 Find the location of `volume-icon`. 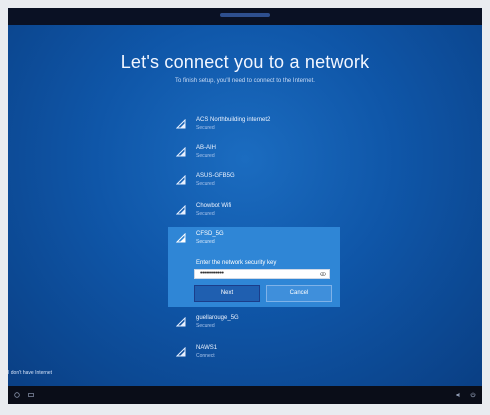

volume-icon is located at coordinates (459, 395).